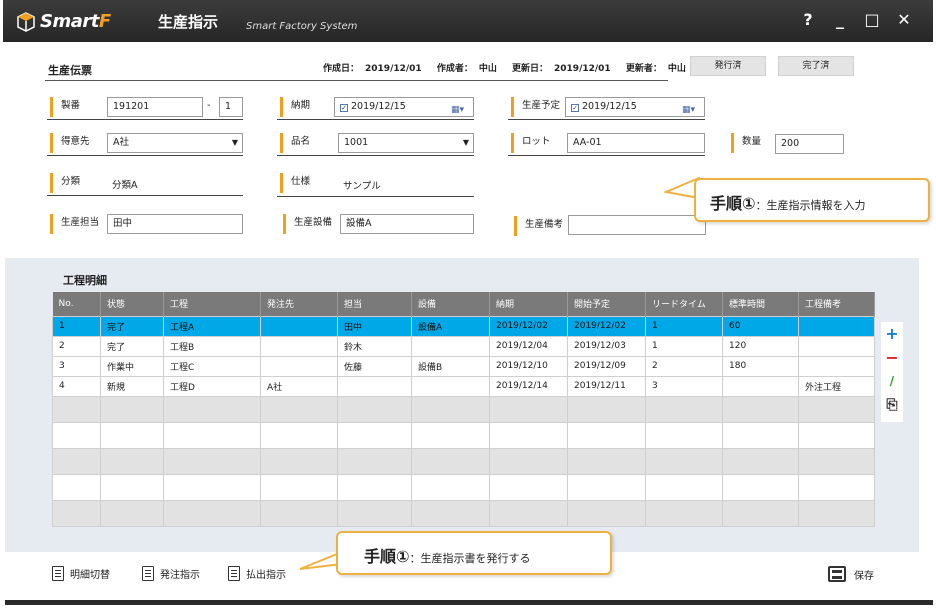 The width and height of the screenshot is (936, 608). What do you see at coordinates (374, 326) in the screenshot?
I see `table-cell: 田中` at bounding box center [374, 326].